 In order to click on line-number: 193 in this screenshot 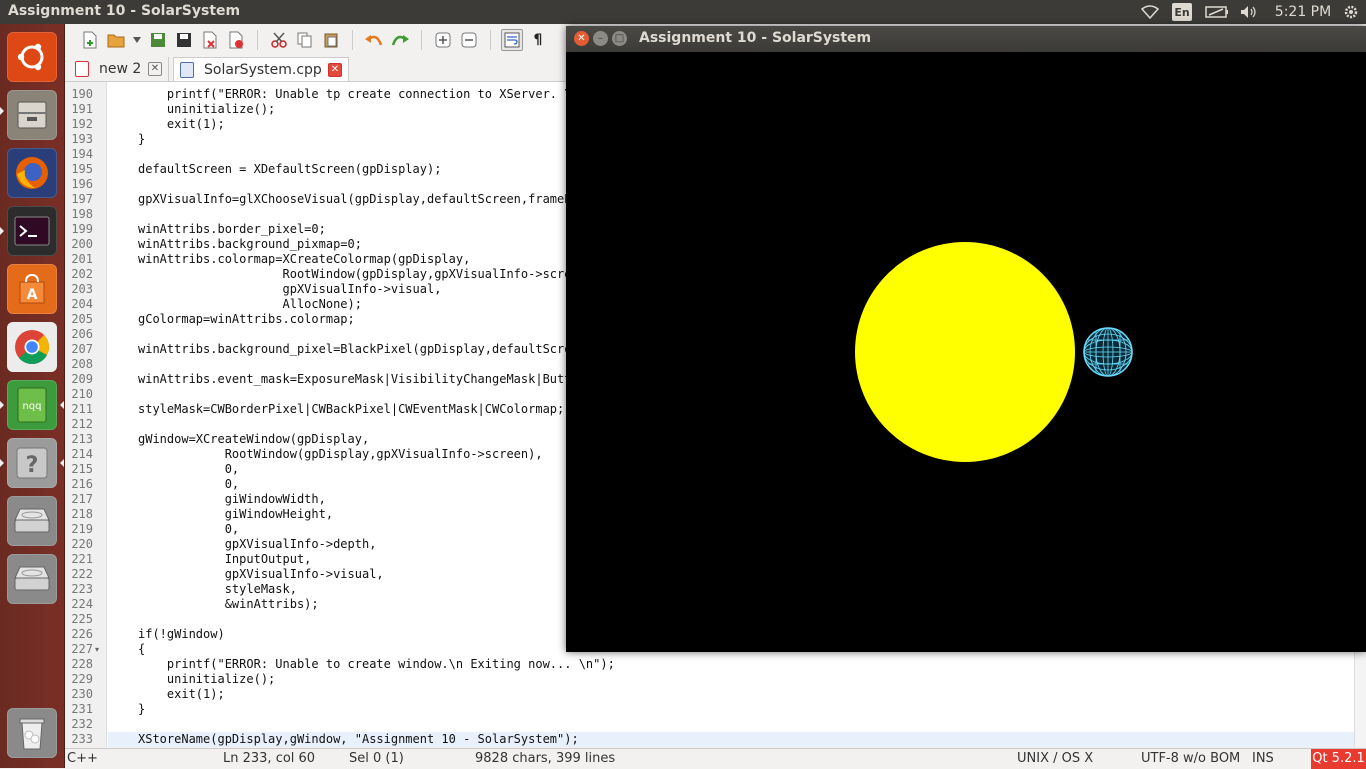, I will do `click(82, 139)`.